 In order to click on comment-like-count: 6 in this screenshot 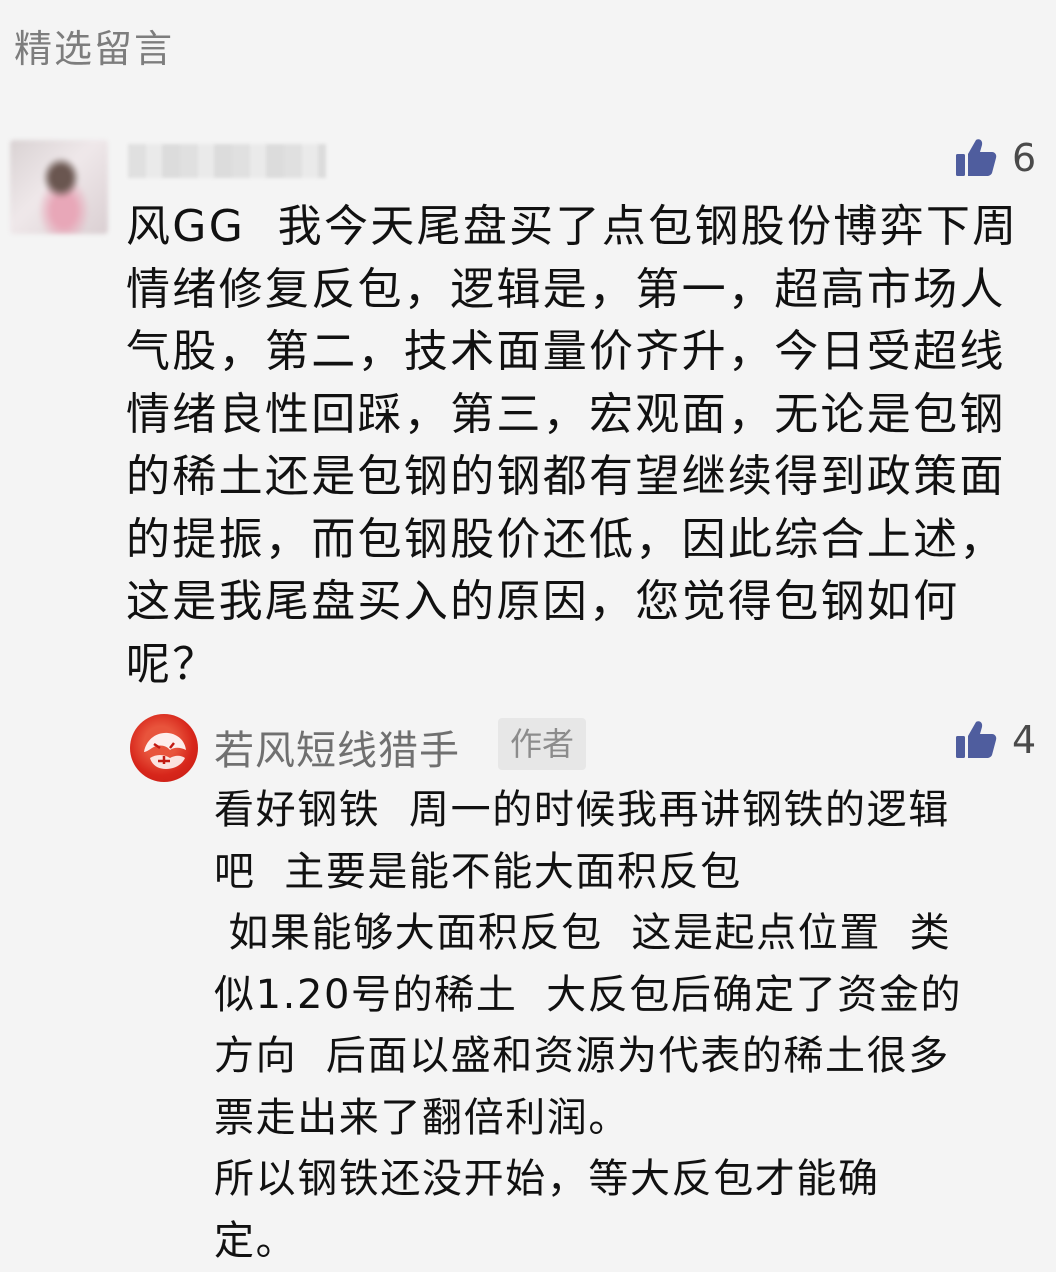, I will do `click(1024, 158)`.